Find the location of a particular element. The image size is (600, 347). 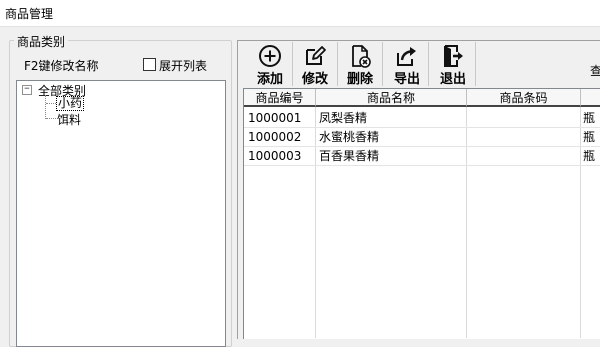

category-group-title: 商品类别 is located at coordinates (41, 41).